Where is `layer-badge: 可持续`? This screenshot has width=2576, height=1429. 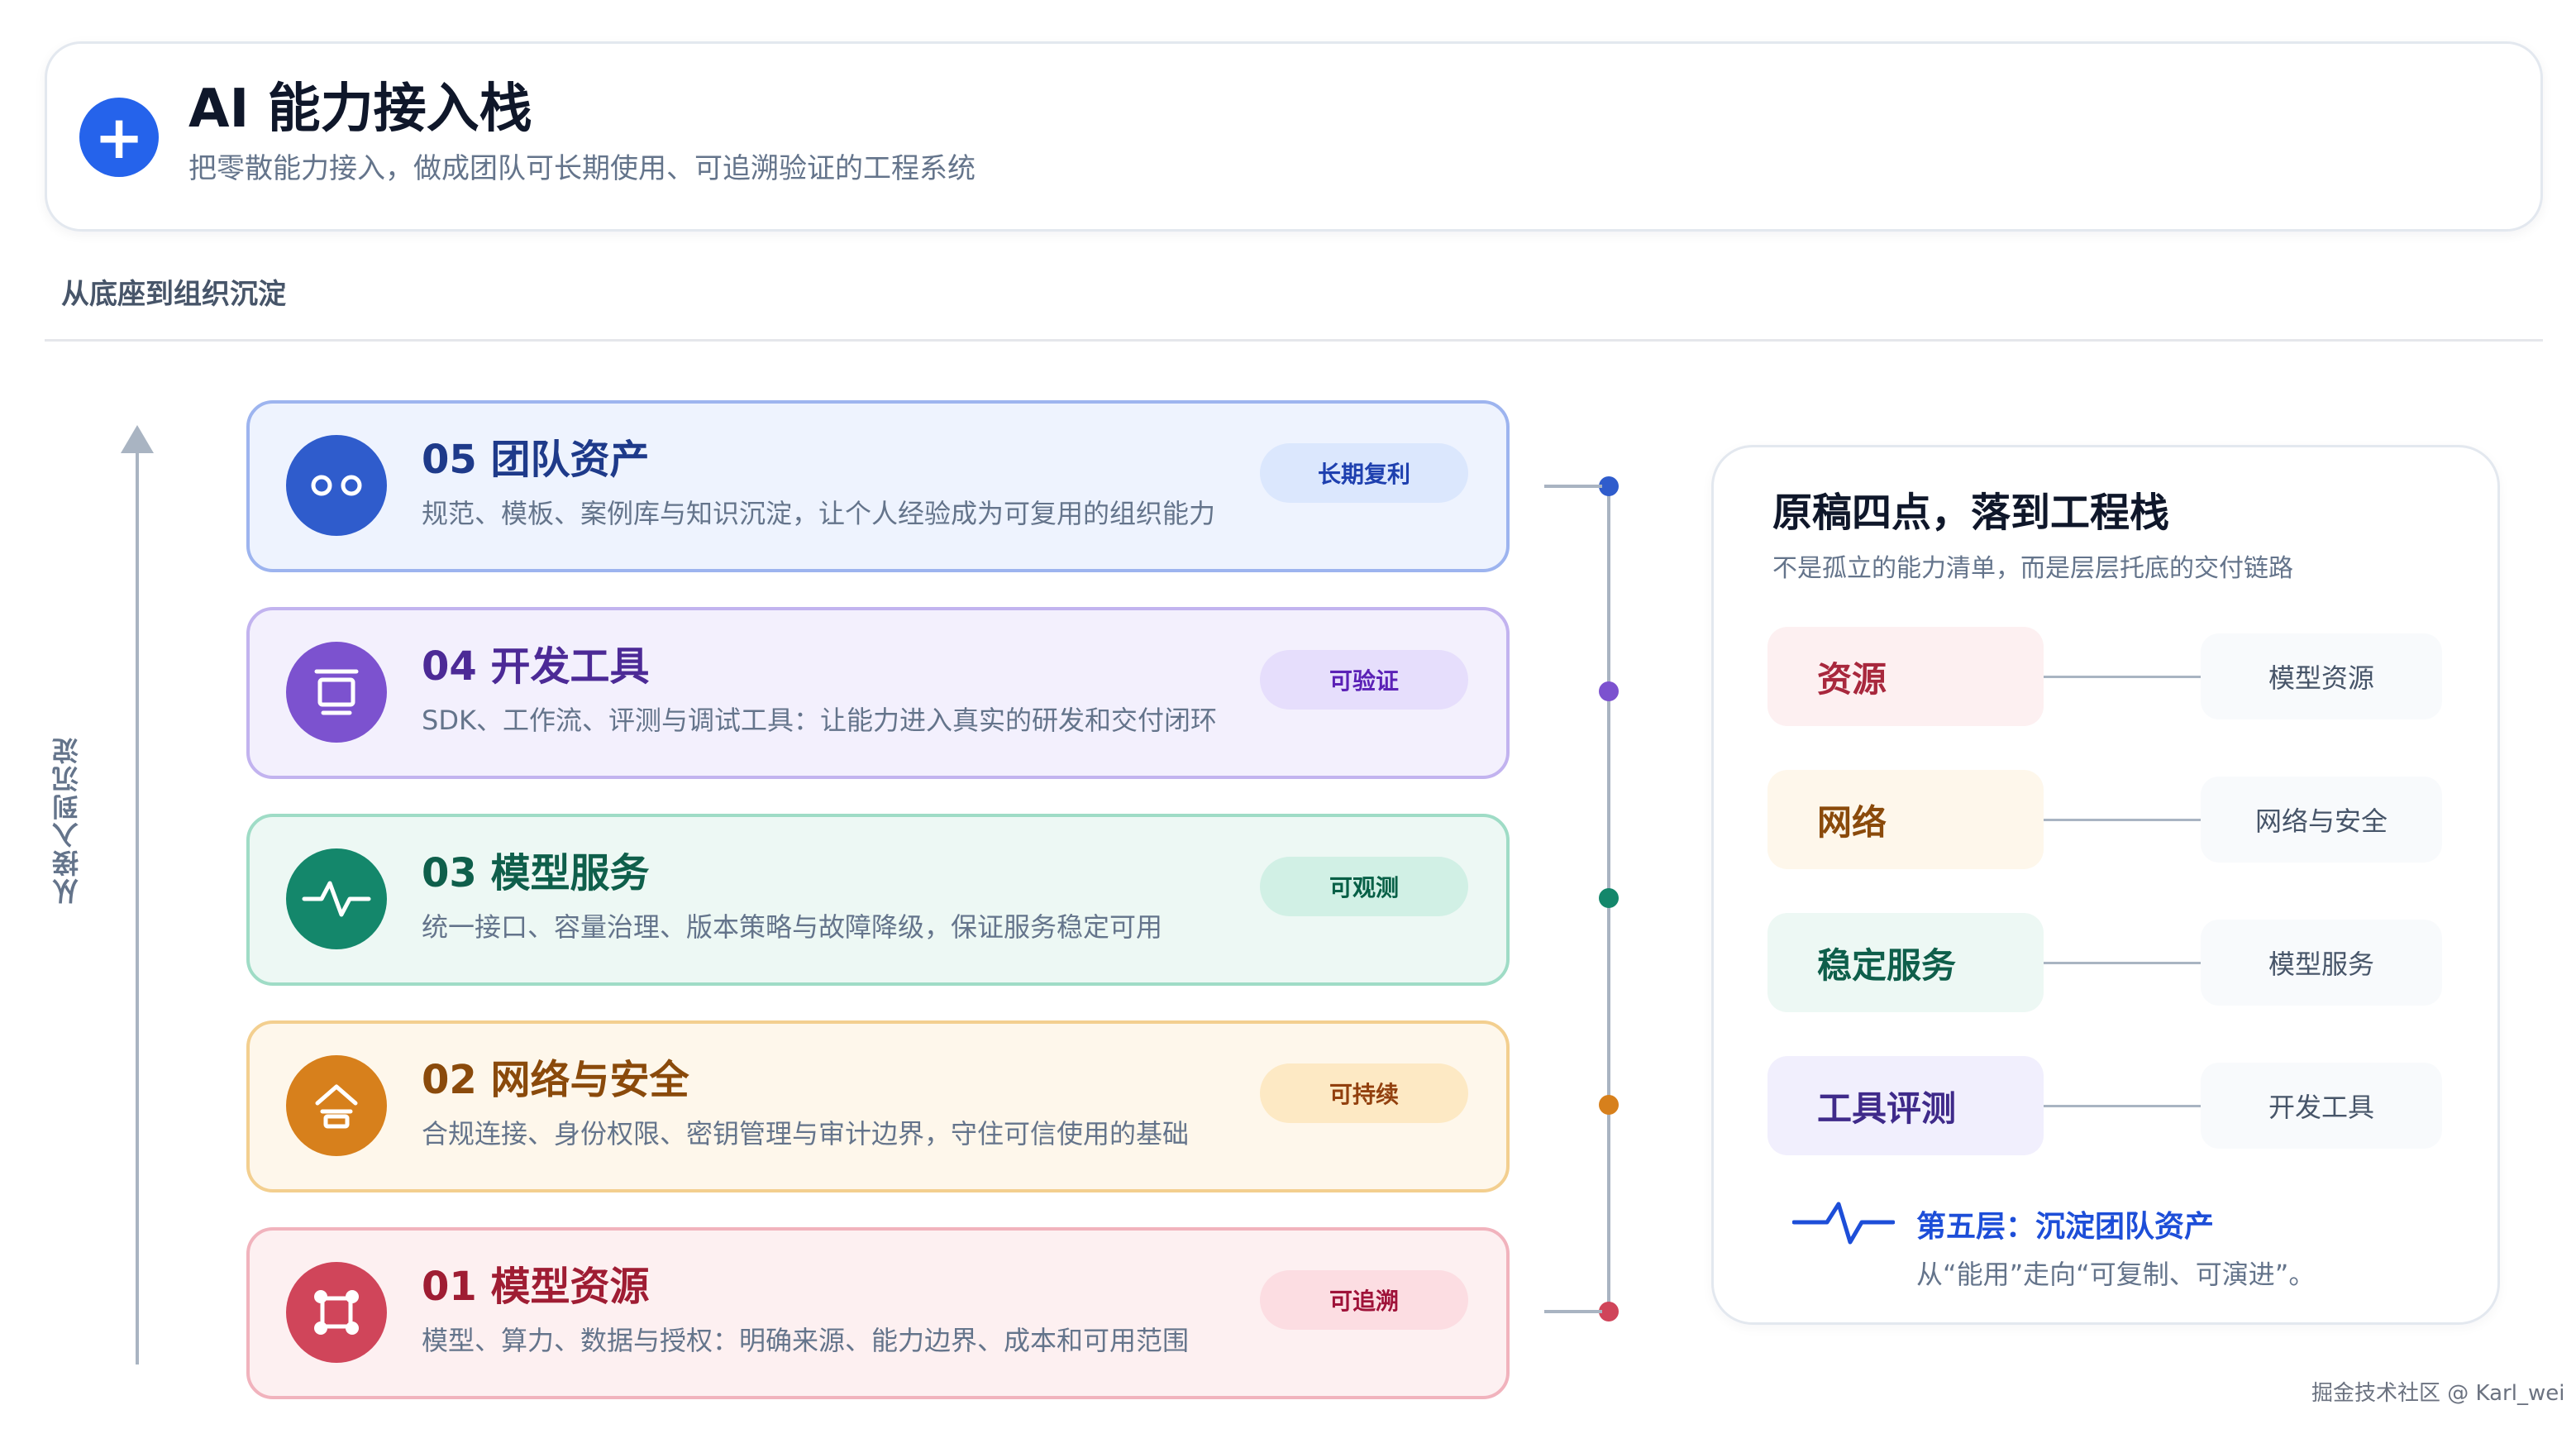 layer-badge: 可持续 is located at coordinates (1364, 1093).